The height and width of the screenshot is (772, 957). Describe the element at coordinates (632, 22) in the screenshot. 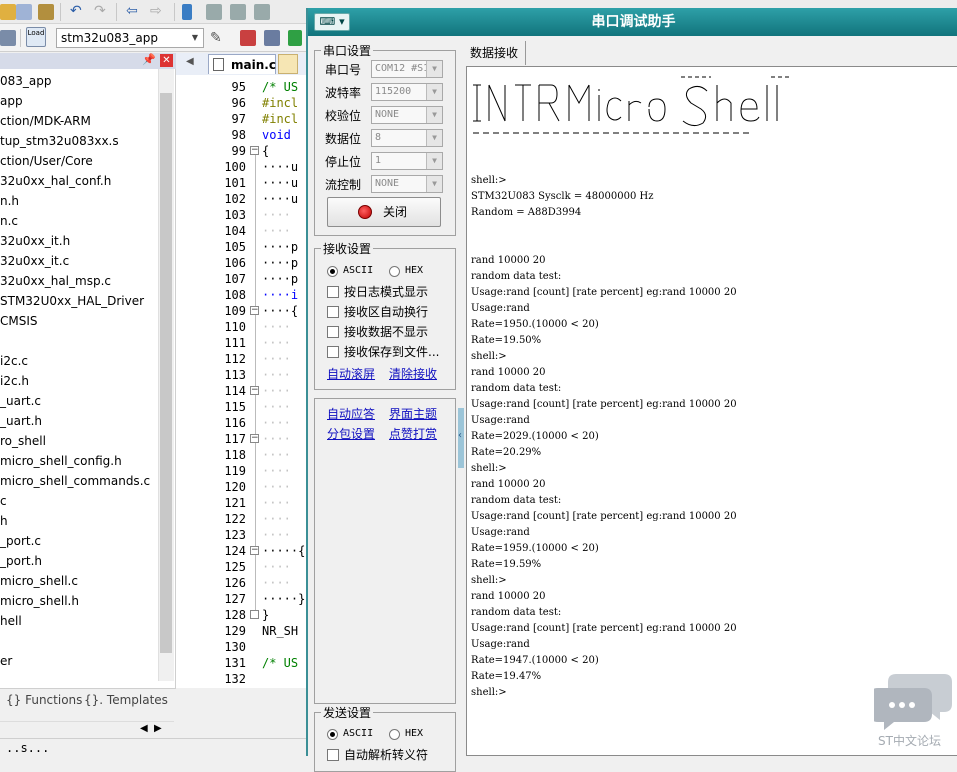

I see `title-bar: 串口调试助手 ⌨ ▾` at that location.